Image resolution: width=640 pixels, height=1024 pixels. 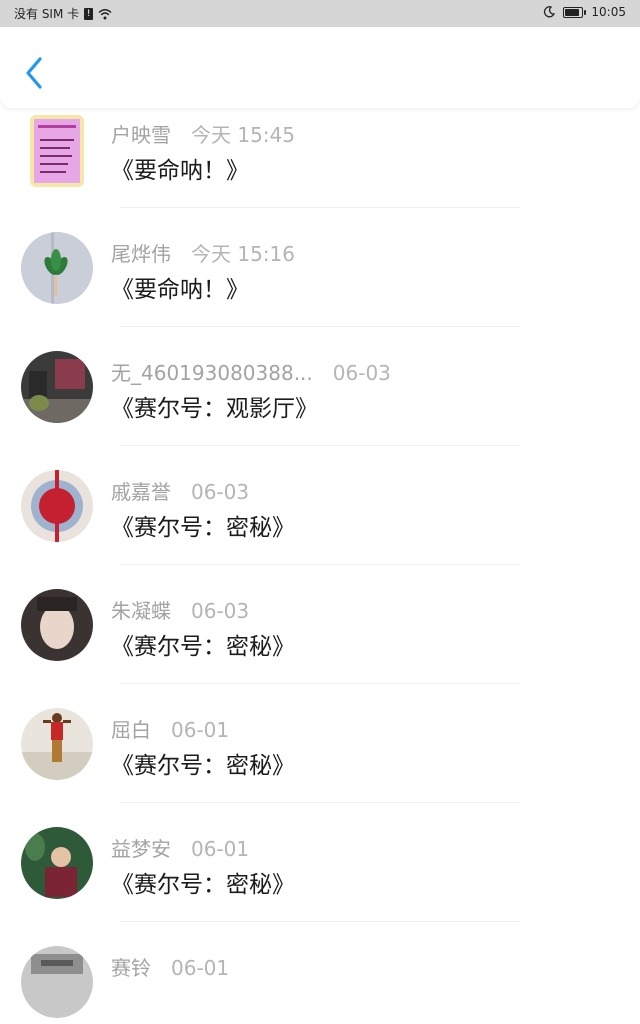 I want to click on comment-item: 无_460193080388... 06-03 《赛尔号：观影厅》, so click(x=320, y=386).